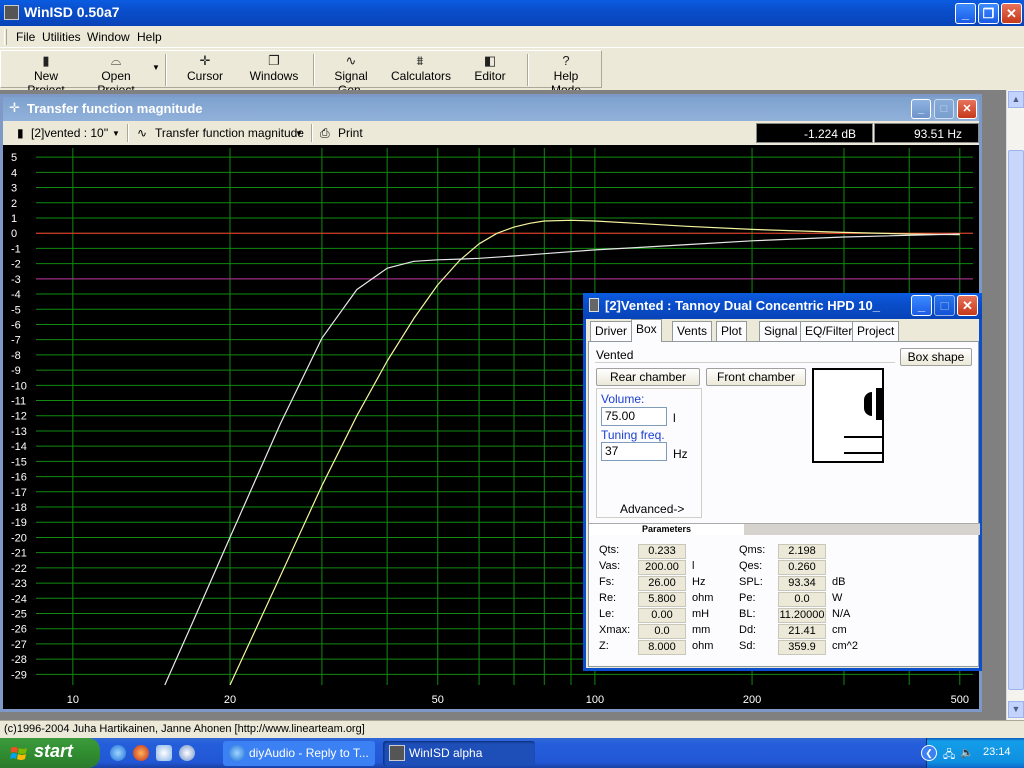  Describe the element at coordinates (701, 630) in the screenshot. I see `param-xmax-unit: mm` at that location.